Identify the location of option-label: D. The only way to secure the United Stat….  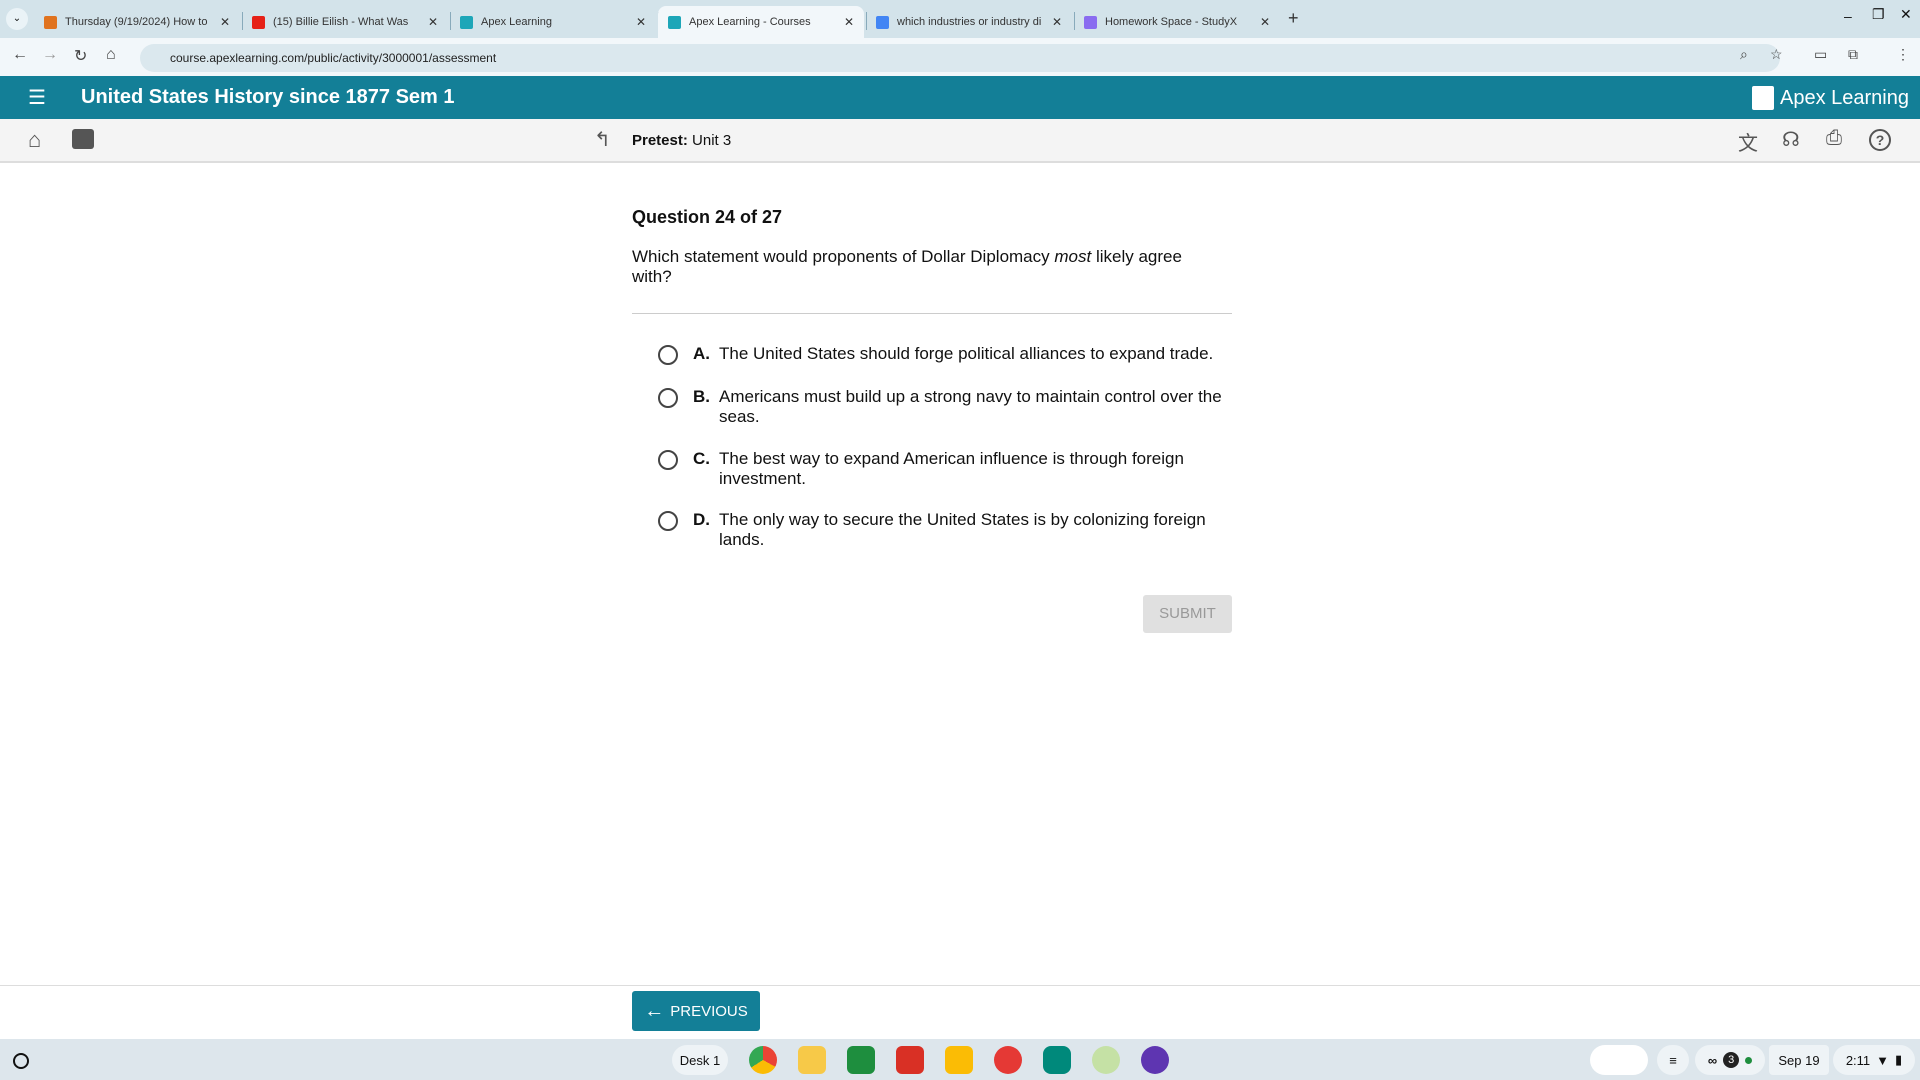
(963, 530).